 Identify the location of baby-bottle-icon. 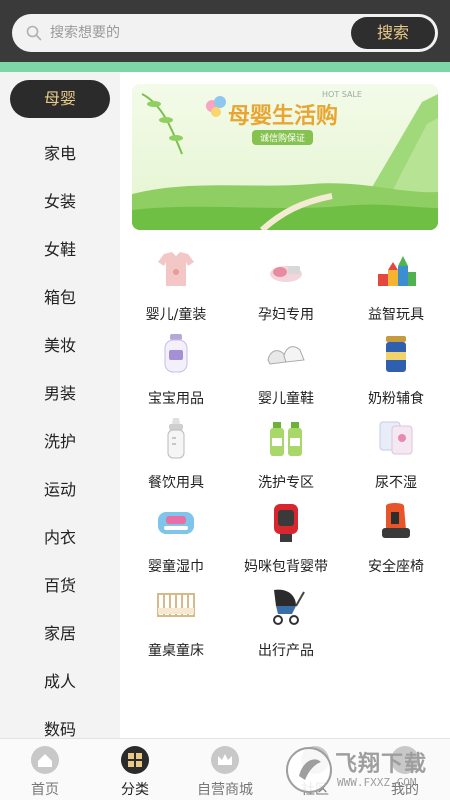
(176, 438).